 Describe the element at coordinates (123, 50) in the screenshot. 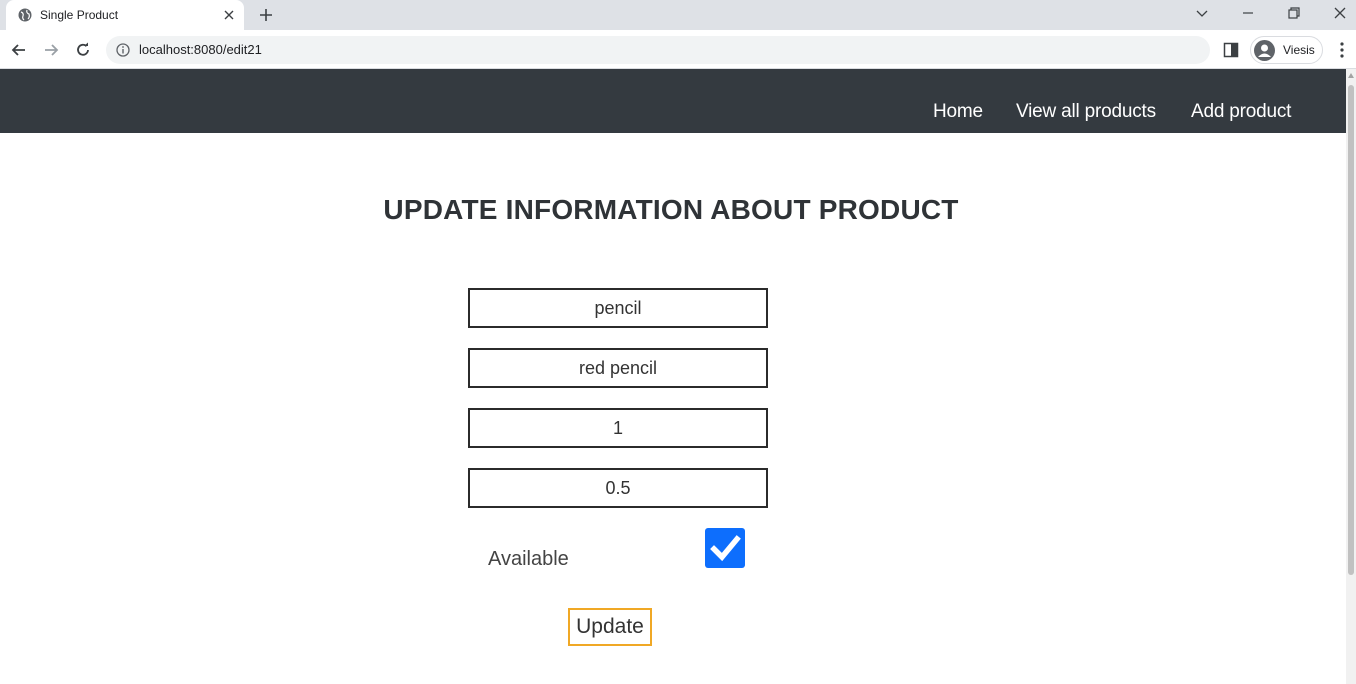

I see `info-icon` at that location.